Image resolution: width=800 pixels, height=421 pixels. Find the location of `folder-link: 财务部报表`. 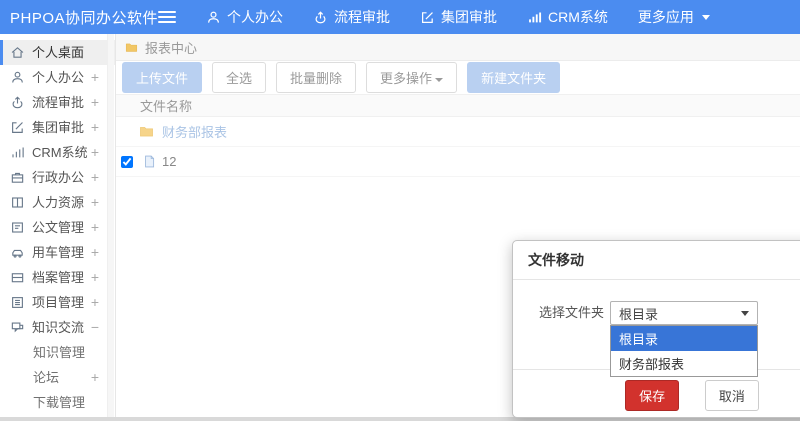

folder-link: 财务部报表 is located at coordinates (194, 131).